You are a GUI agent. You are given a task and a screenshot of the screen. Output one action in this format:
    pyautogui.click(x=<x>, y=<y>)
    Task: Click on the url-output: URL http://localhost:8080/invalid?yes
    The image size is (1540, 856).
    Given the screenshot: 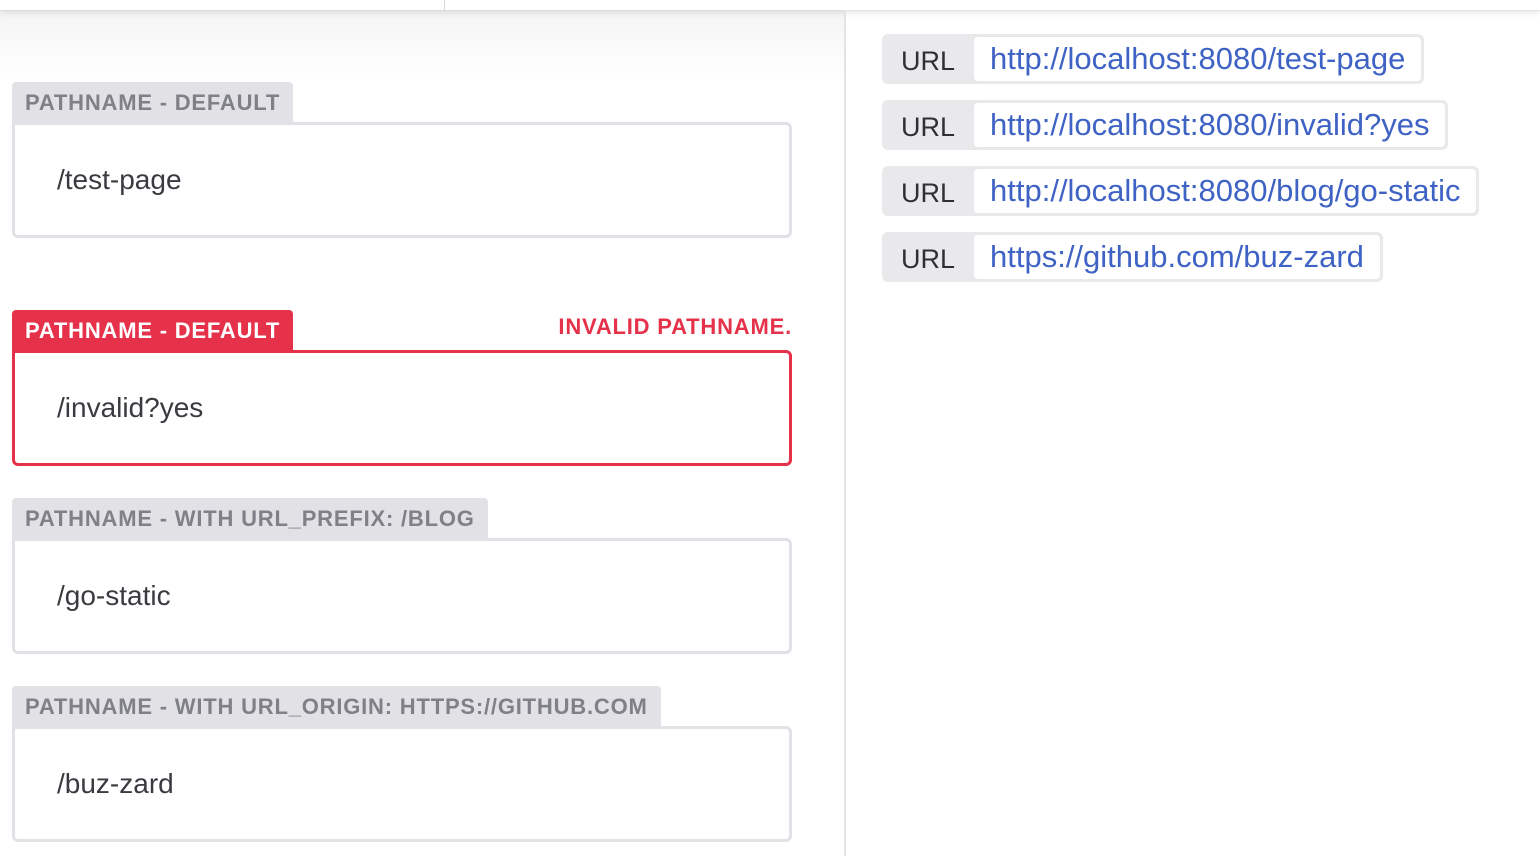 What is the action you would take?
    pyautogui.click(x=1165, y=125)
    